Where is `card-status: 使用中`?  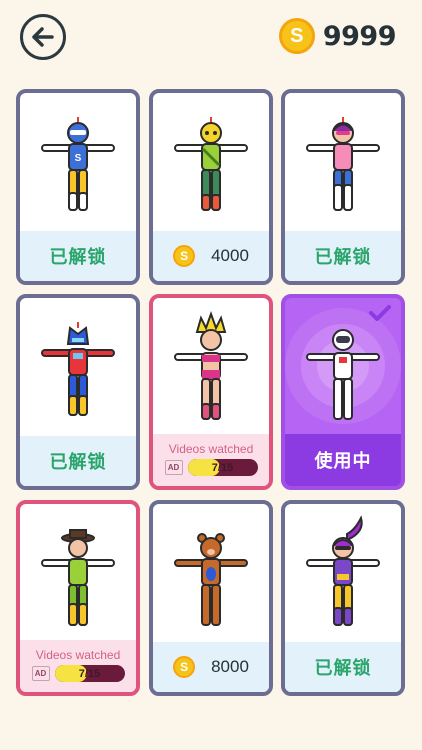
card-status: 使用中 is located at coordinates (343, 460).